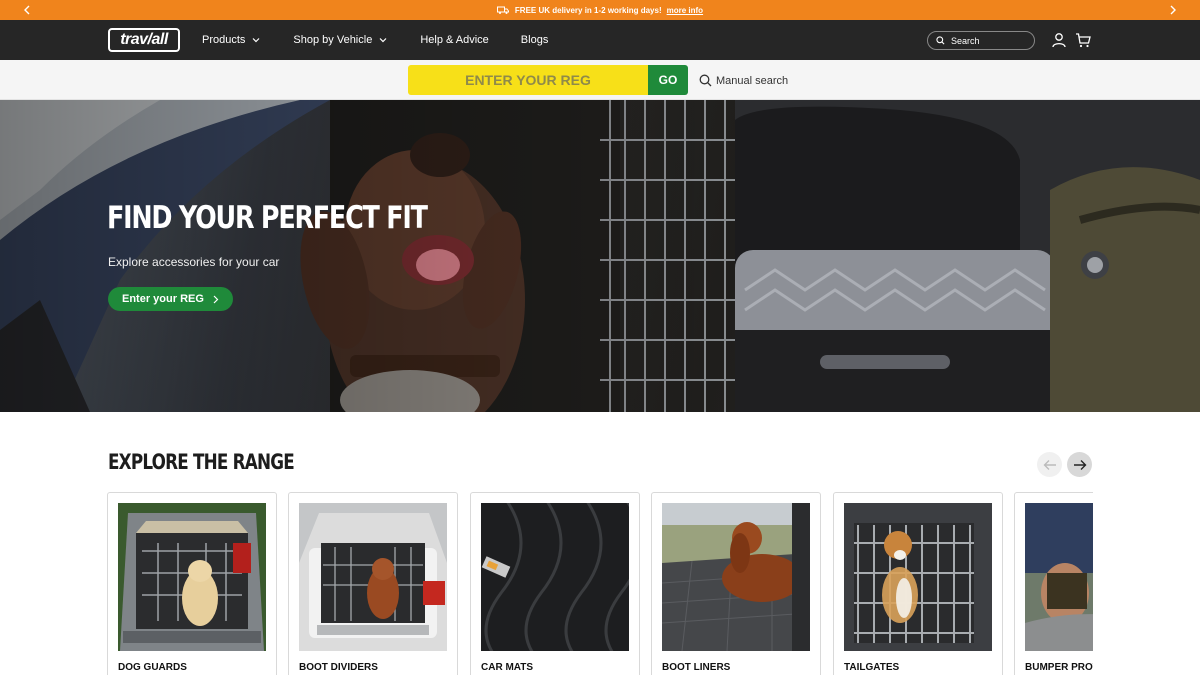 Image resolution: width=1200 pixels, height=675 pixels. Describe the element at coordinates (981, 40) in the screenshot. I see `header-search-input: Search` at that location.